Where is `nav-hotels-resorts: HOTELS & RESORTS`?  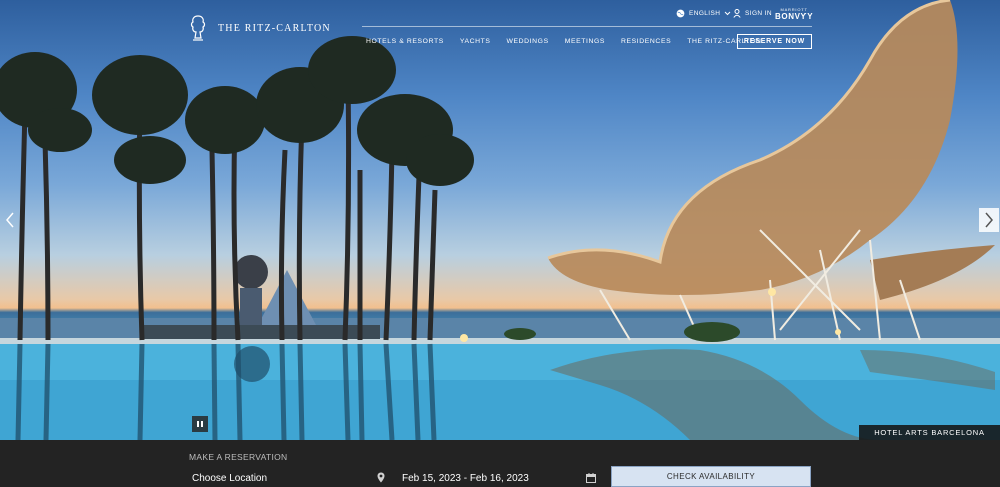
nav-hotels-resorts: HOTELS & RESORTS is located at coordinates (405, 41).